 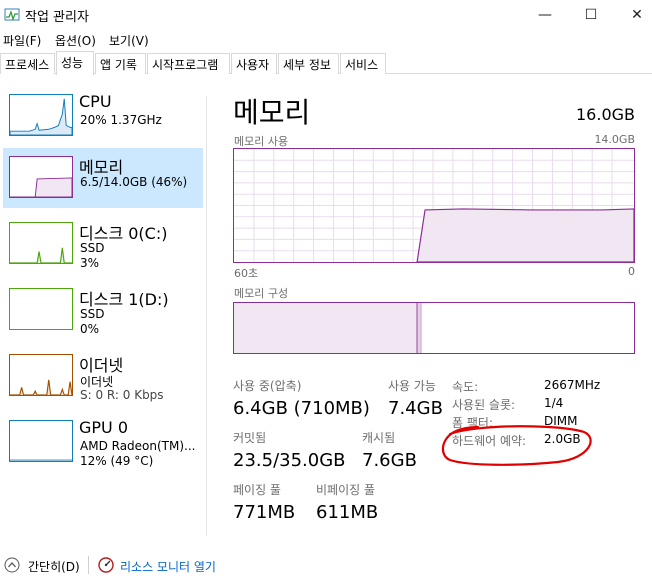 I want to click on nonpaged-pool-value: 611MB, so click(x=347, y=512).